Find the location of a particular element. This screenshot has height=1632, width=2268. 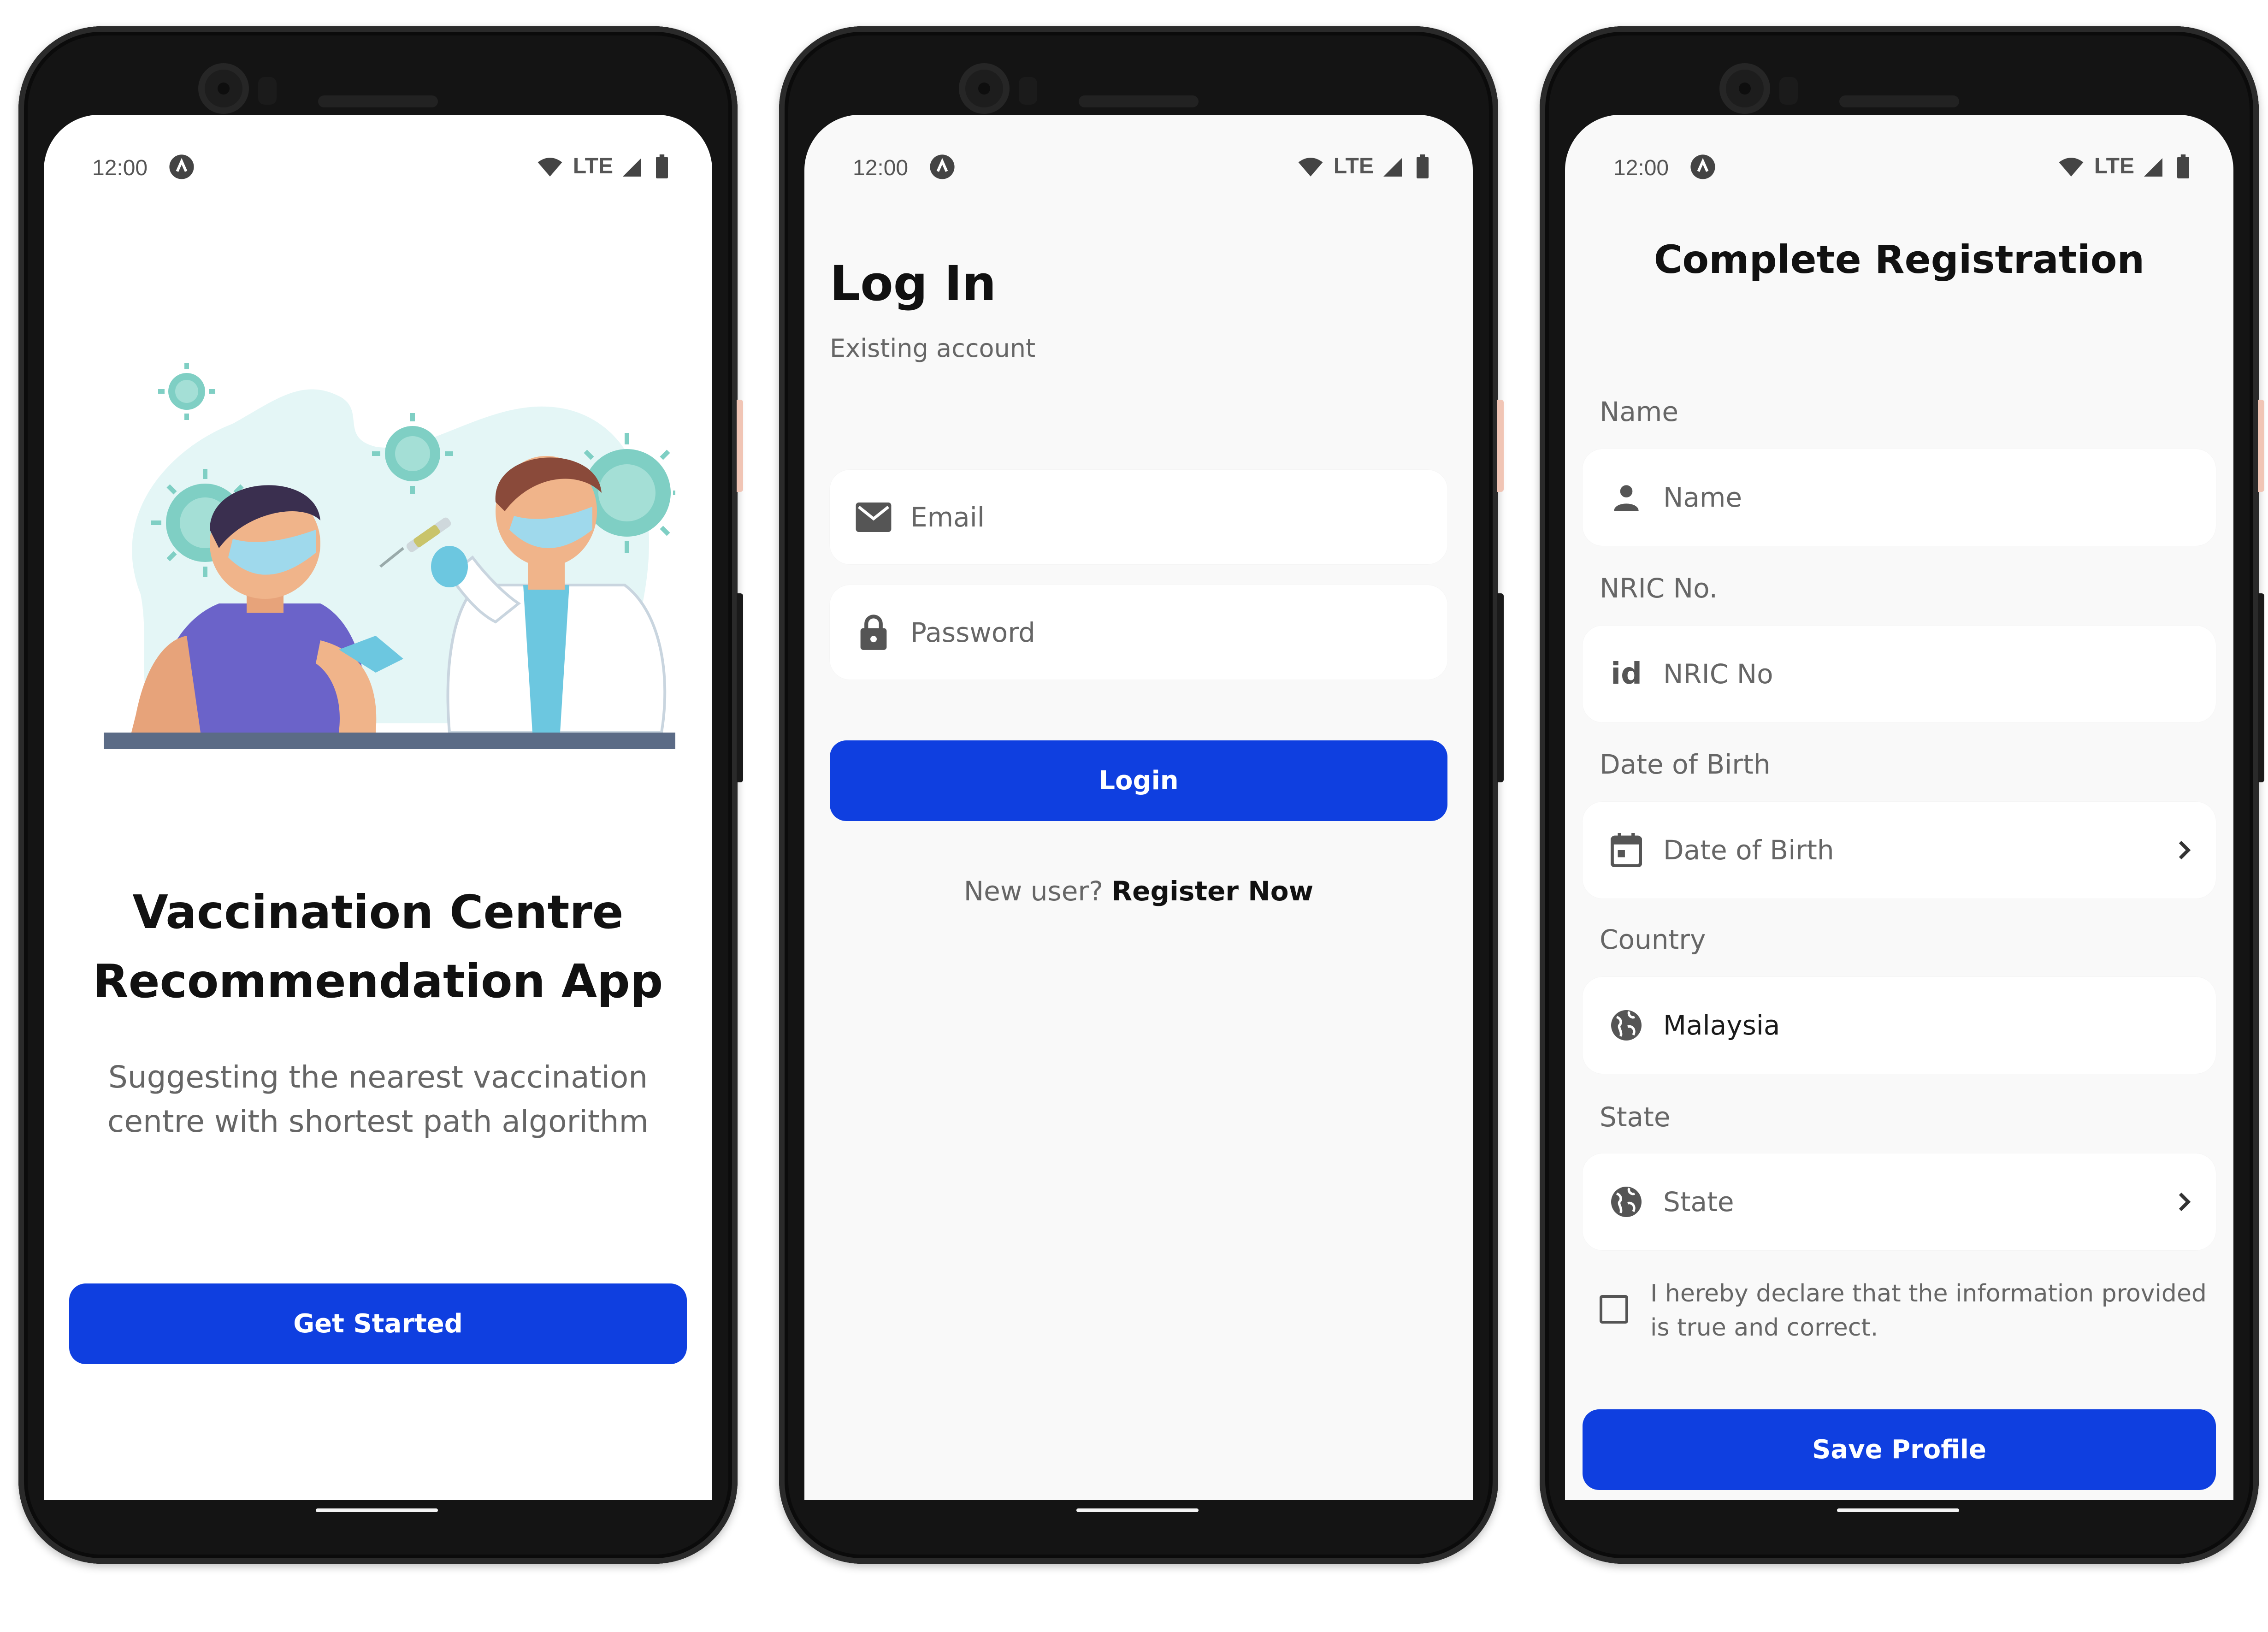

declaration-line2: is true and correct. is located at coordinates (1764, 1328).